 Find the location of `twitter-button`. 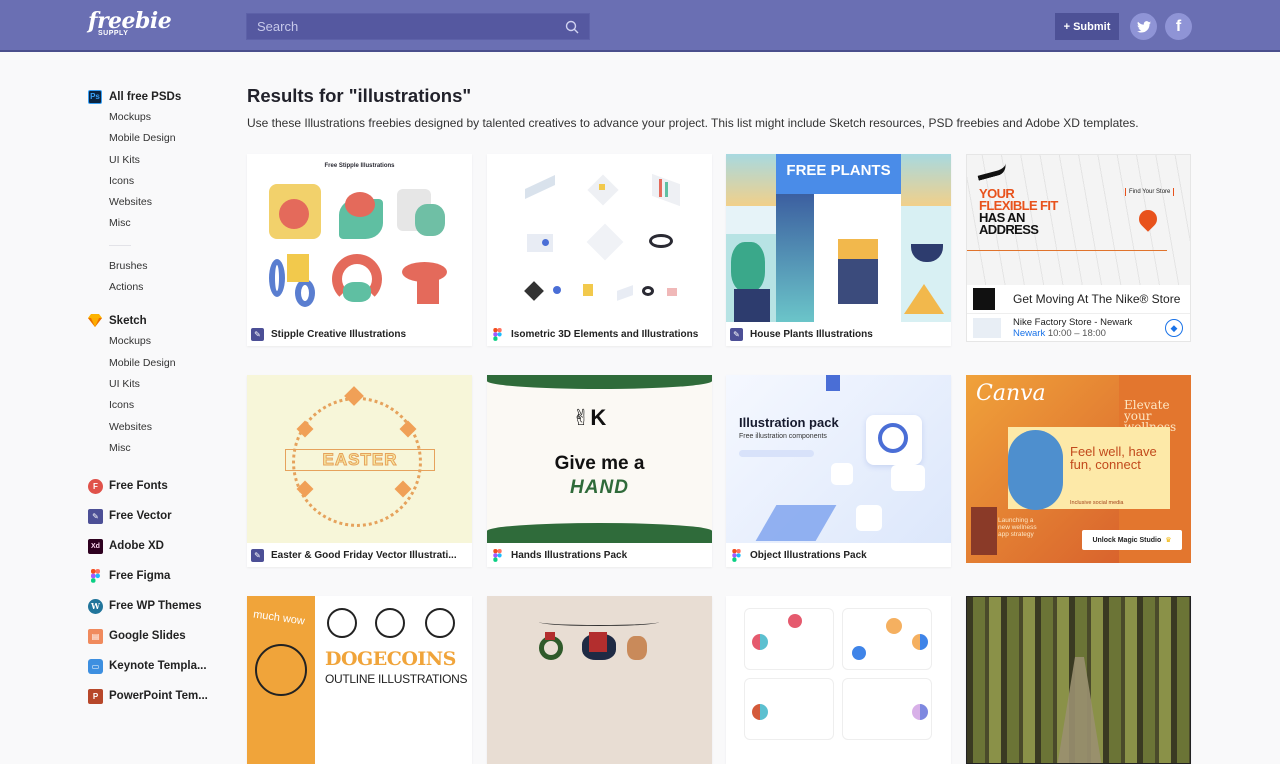

twitter-button is located at coordinates (1143, 26).